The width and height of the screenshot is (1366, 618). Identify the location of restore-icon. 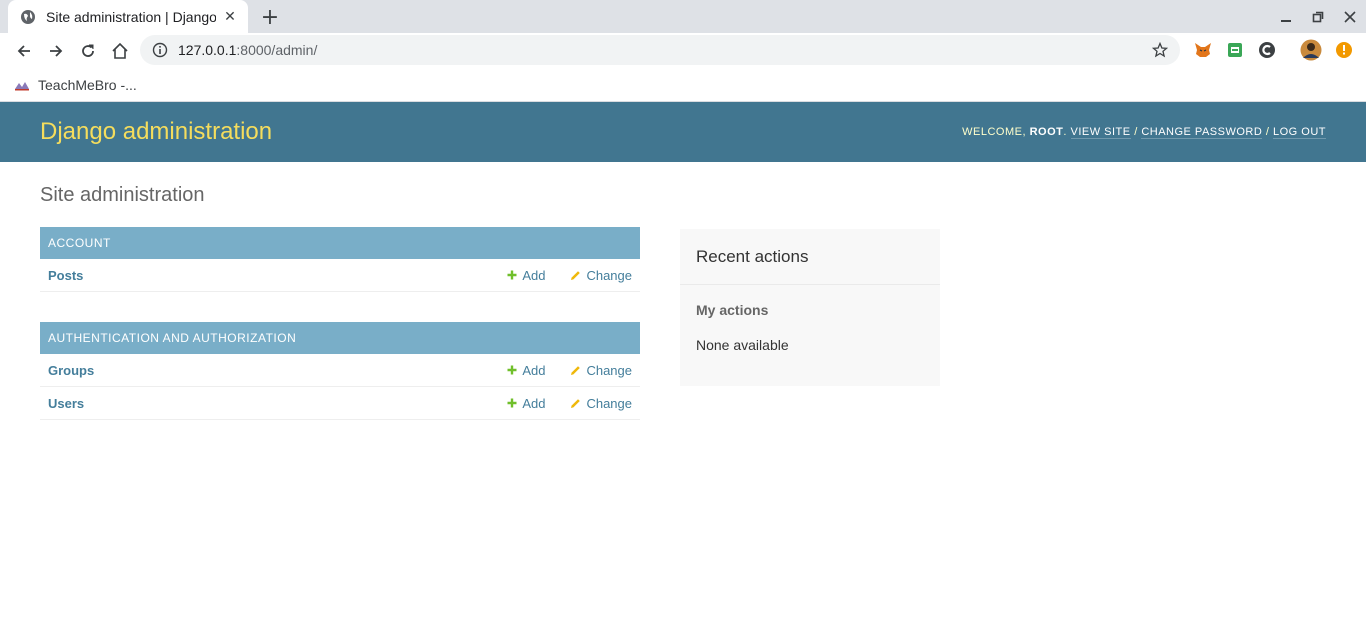
(1318, 16).